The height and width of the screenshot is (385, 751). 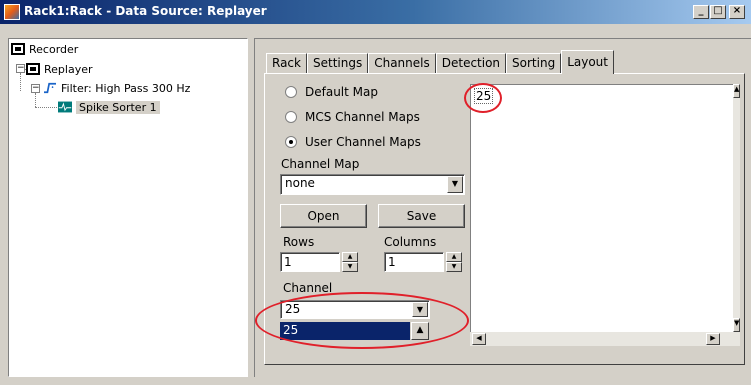 I want to click on scroll-left-icon: ◀, so click(x=479, y=339).